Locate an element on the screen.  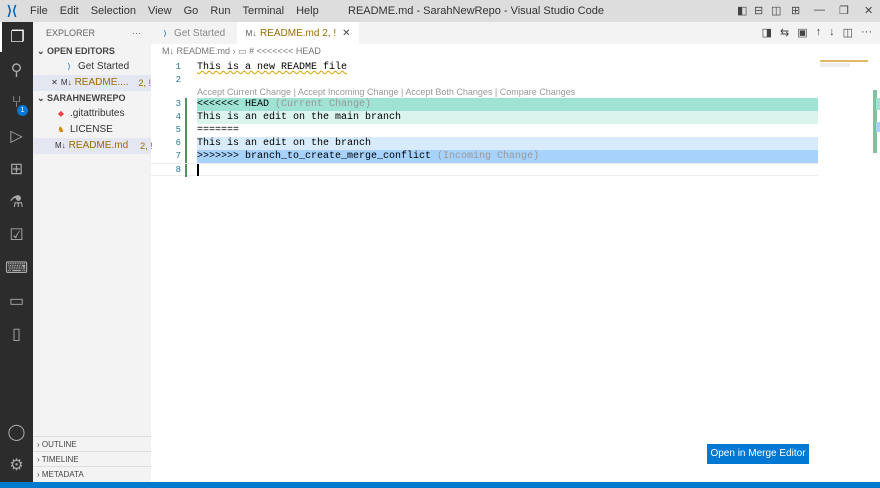
menu-view: View is located at coordinates (160, 11).